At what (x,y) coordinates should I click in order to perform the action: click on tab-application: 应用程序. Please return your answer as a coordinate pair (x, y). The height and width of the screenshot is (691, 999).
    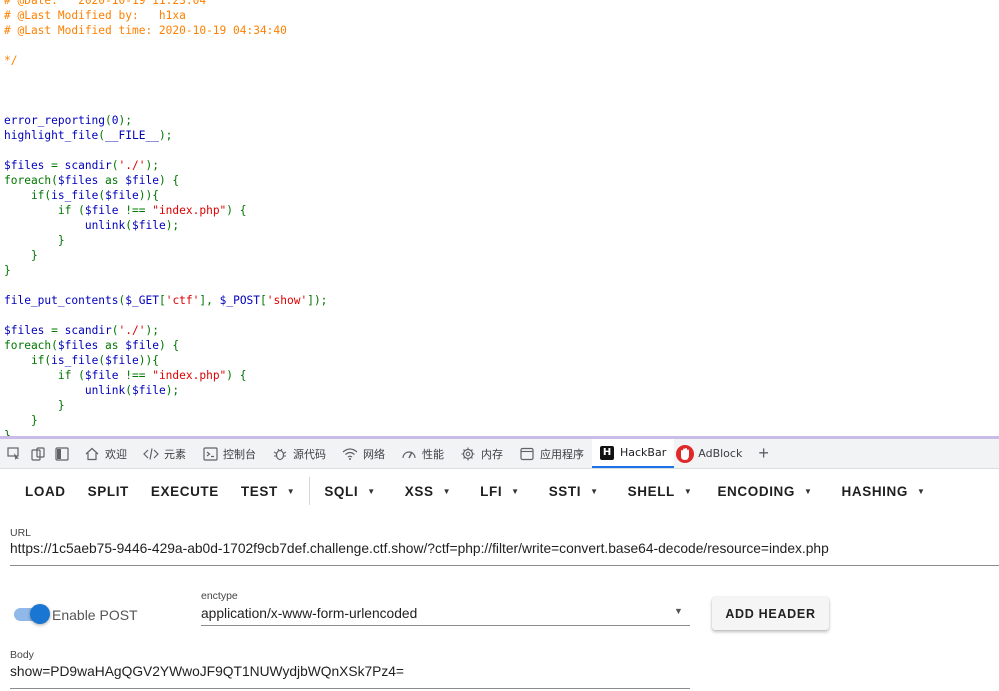
    Looking at the image, I should click on (551, 453).